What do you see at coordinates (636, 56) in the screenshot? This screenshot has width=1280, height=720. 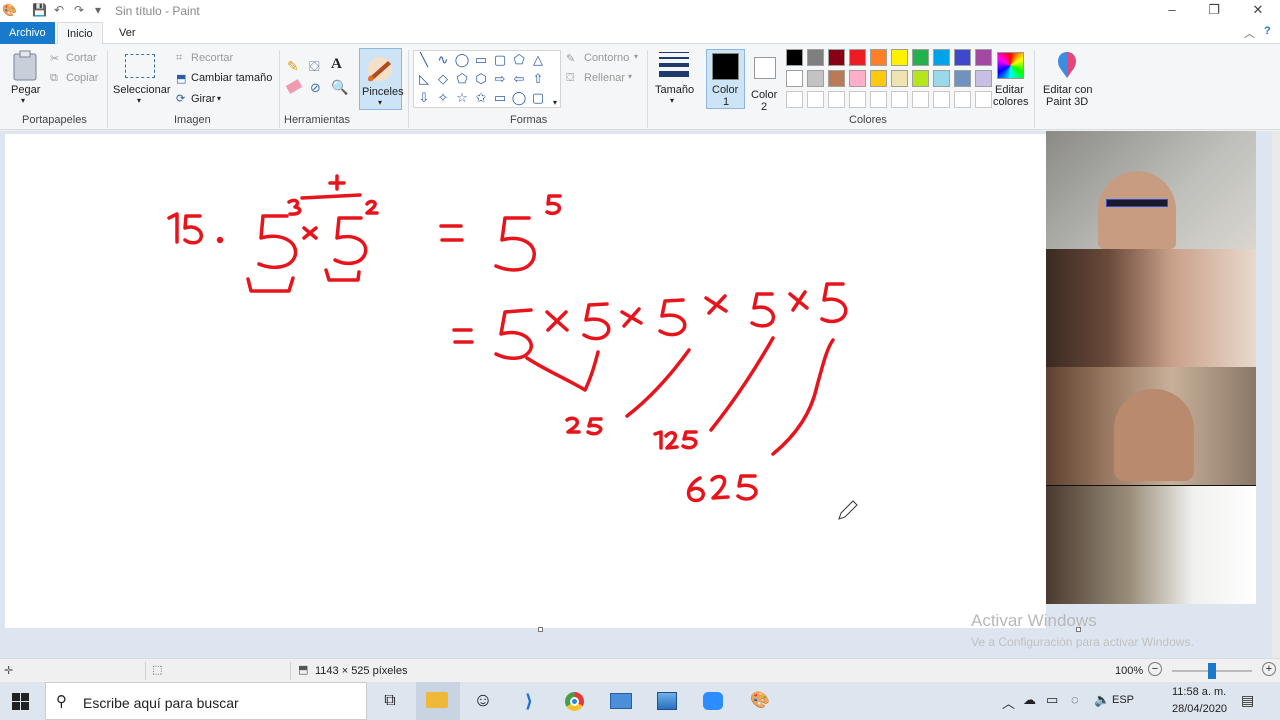 I see `outline-dropdown-icon: ▾` at bounding box center [636, 56].